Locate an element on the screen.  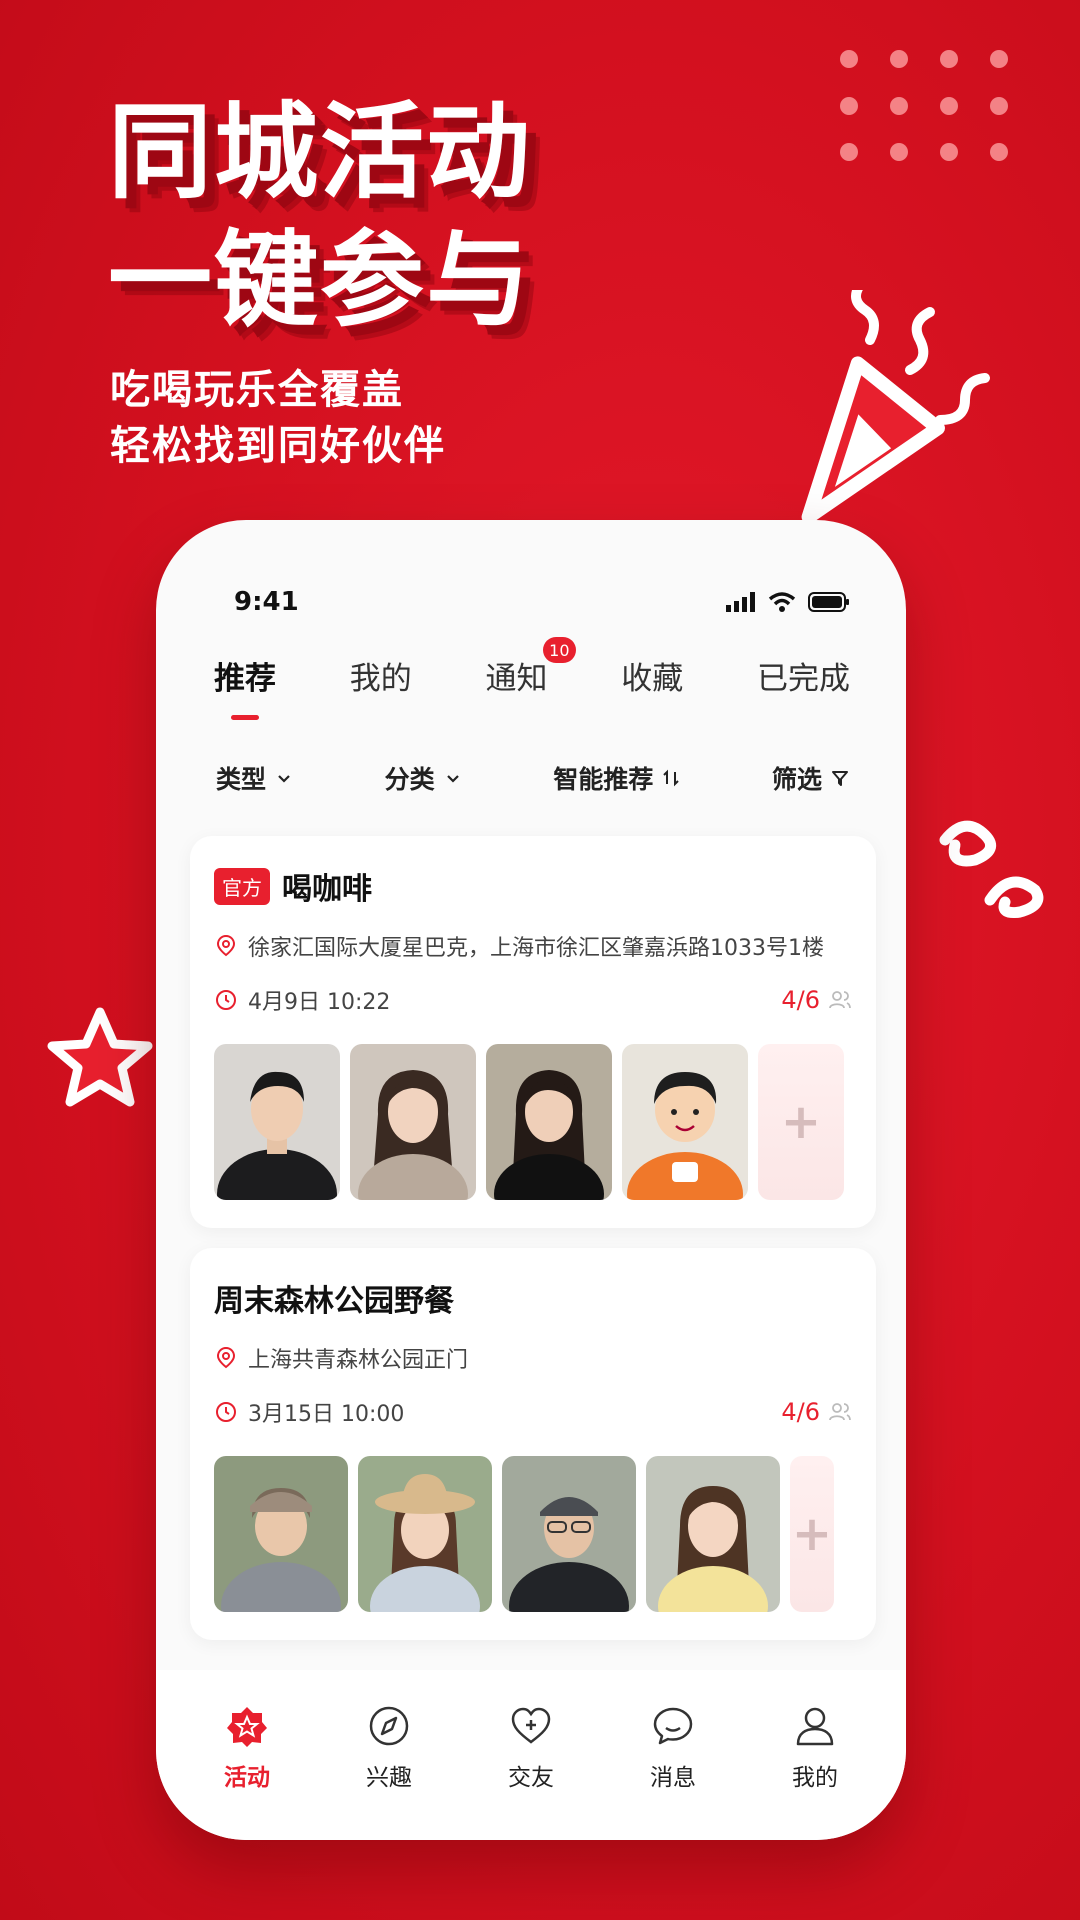
funnel-icon is located at coordinates (839, 778).